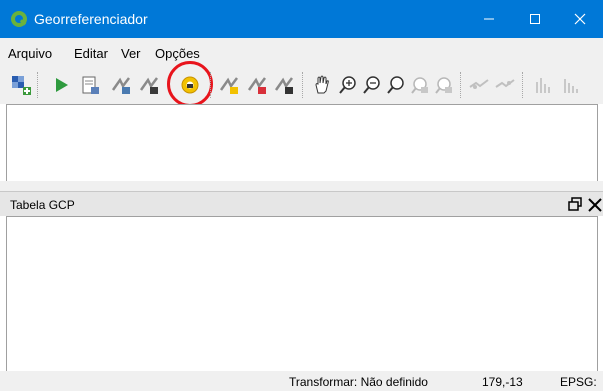 This screenshot has height=391, width=603. Describe the element at coordinates (571, 85) in the screenshot. I see `full-histogram-stretch-icon` at that location.